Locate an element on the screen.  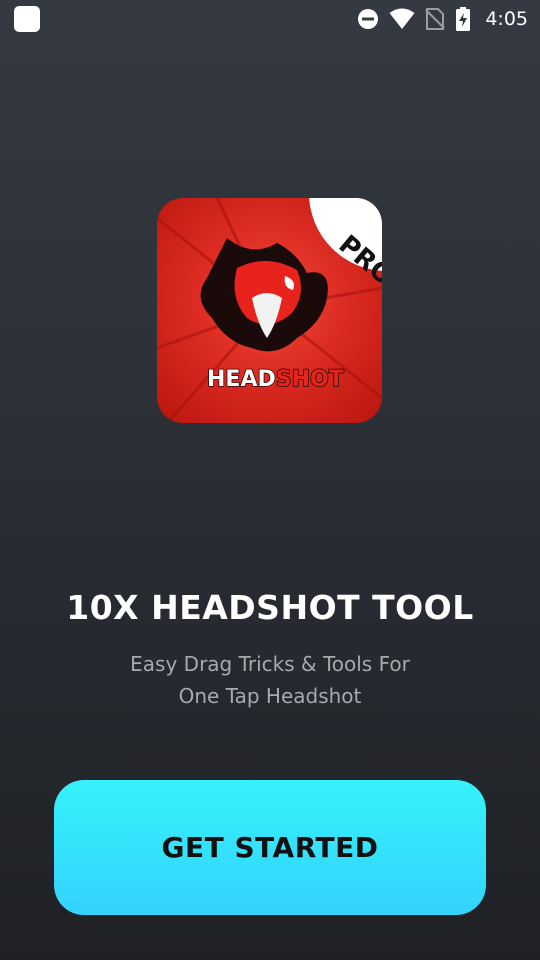
get-started-button: GET STARTED is located at coordinates (270, 847).